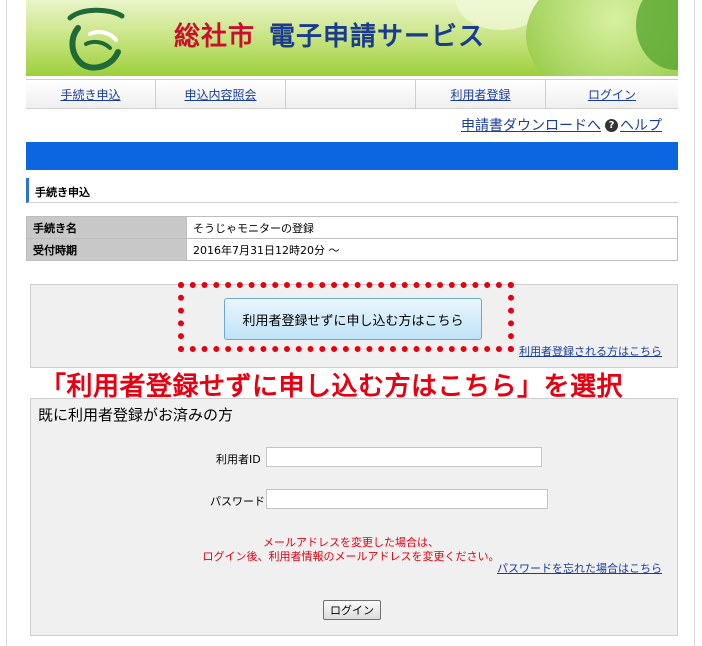  Describe the element at coordinates (91, 94) in the screenshot. I see `nav-item-apply: 手続き申込` at that location.